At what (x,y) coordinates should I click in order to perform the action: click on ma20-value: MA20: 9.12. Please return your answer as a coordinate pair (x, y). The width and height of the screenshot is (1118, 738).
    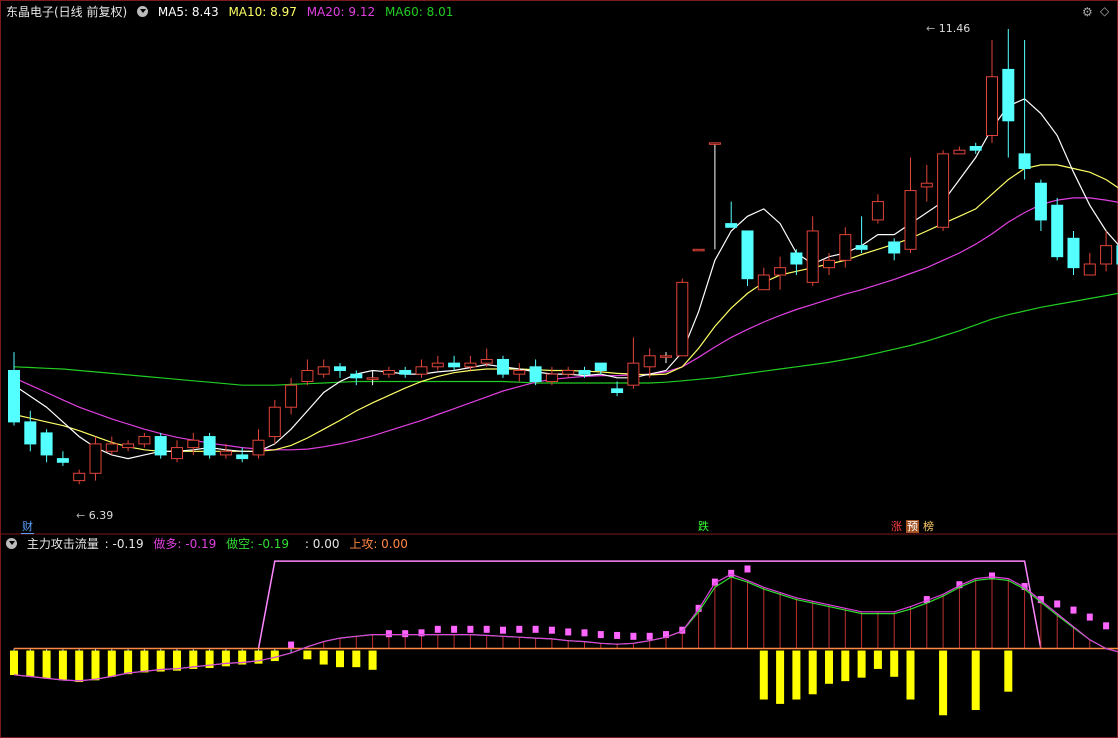
    Looking at the image, I should click on (341, 12).